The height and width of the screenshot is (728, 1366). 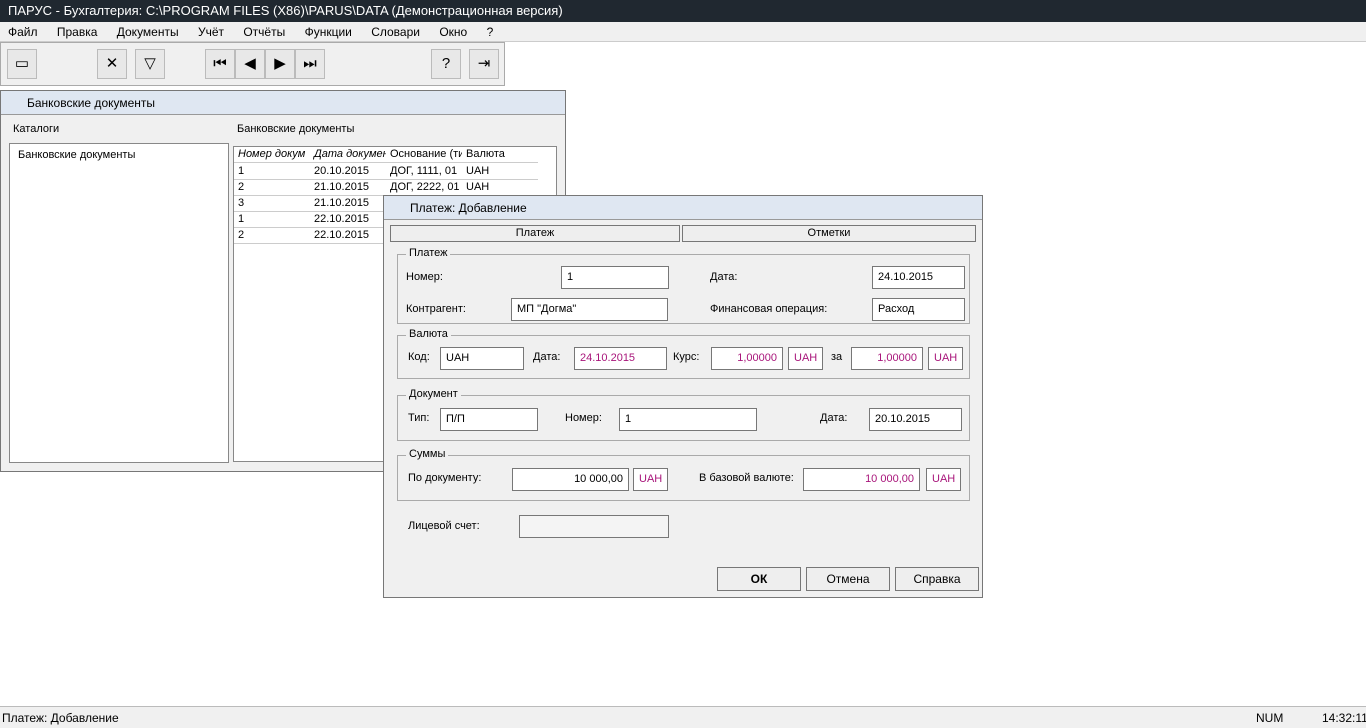 I want to click on bank-window-title: Банковские документы, so click(x=283, y=103).